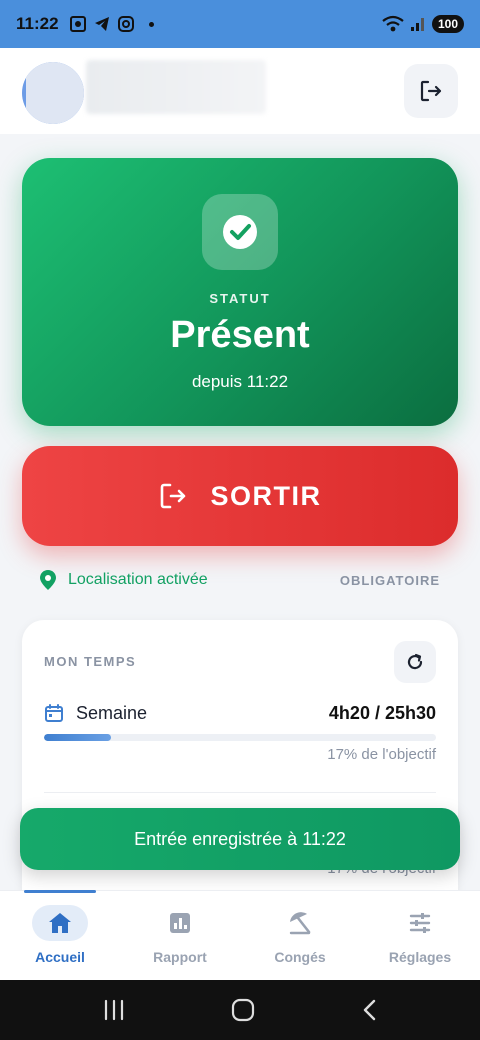 Image resolution: width=480 pixels, height=1040 pixels. I want to click on sortir-label: SORTIR, so click(266, 495).